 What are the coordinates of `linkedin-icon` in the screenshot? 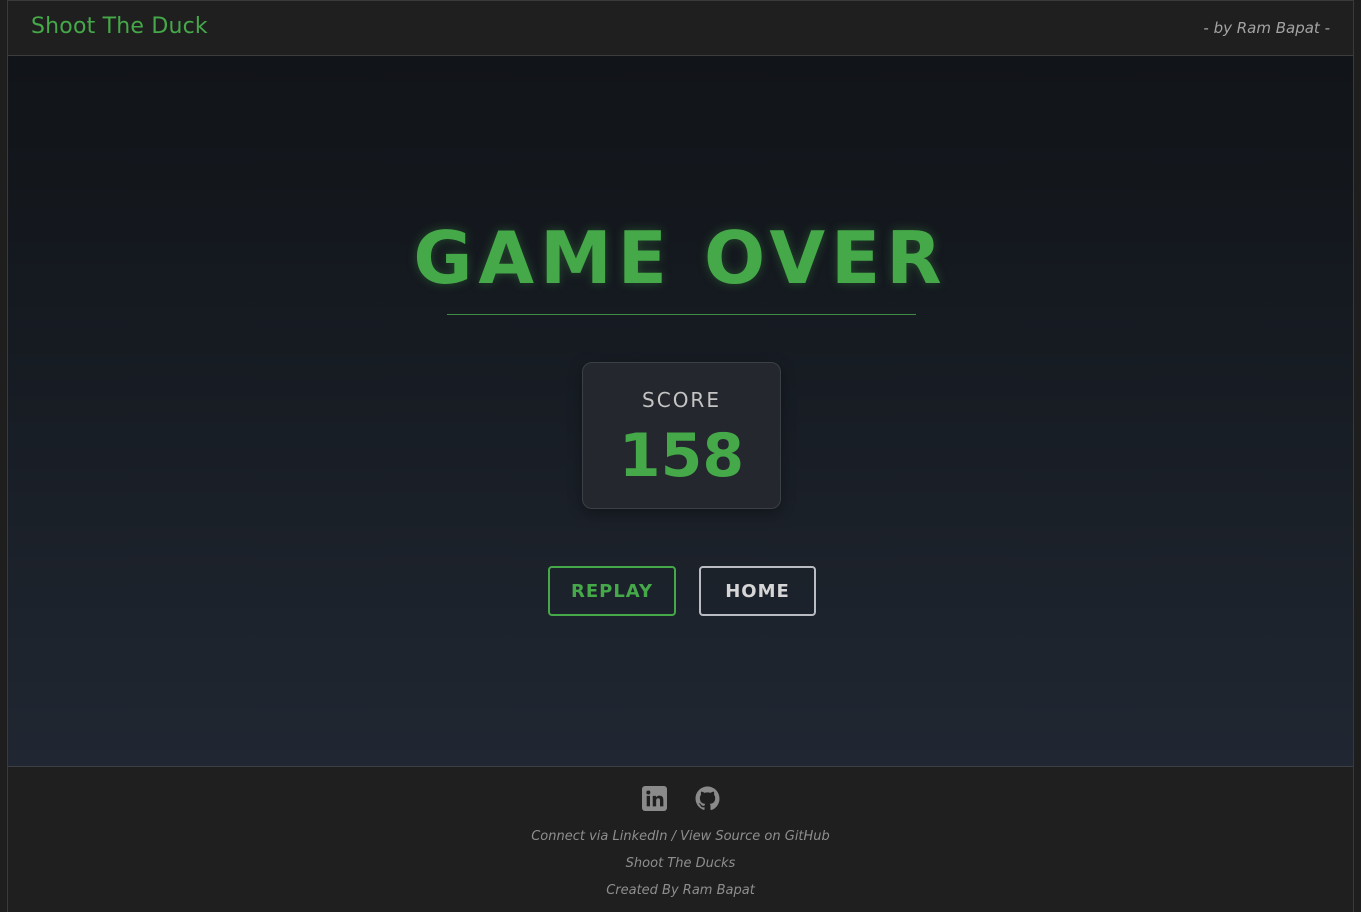 It's located at (654, 798).